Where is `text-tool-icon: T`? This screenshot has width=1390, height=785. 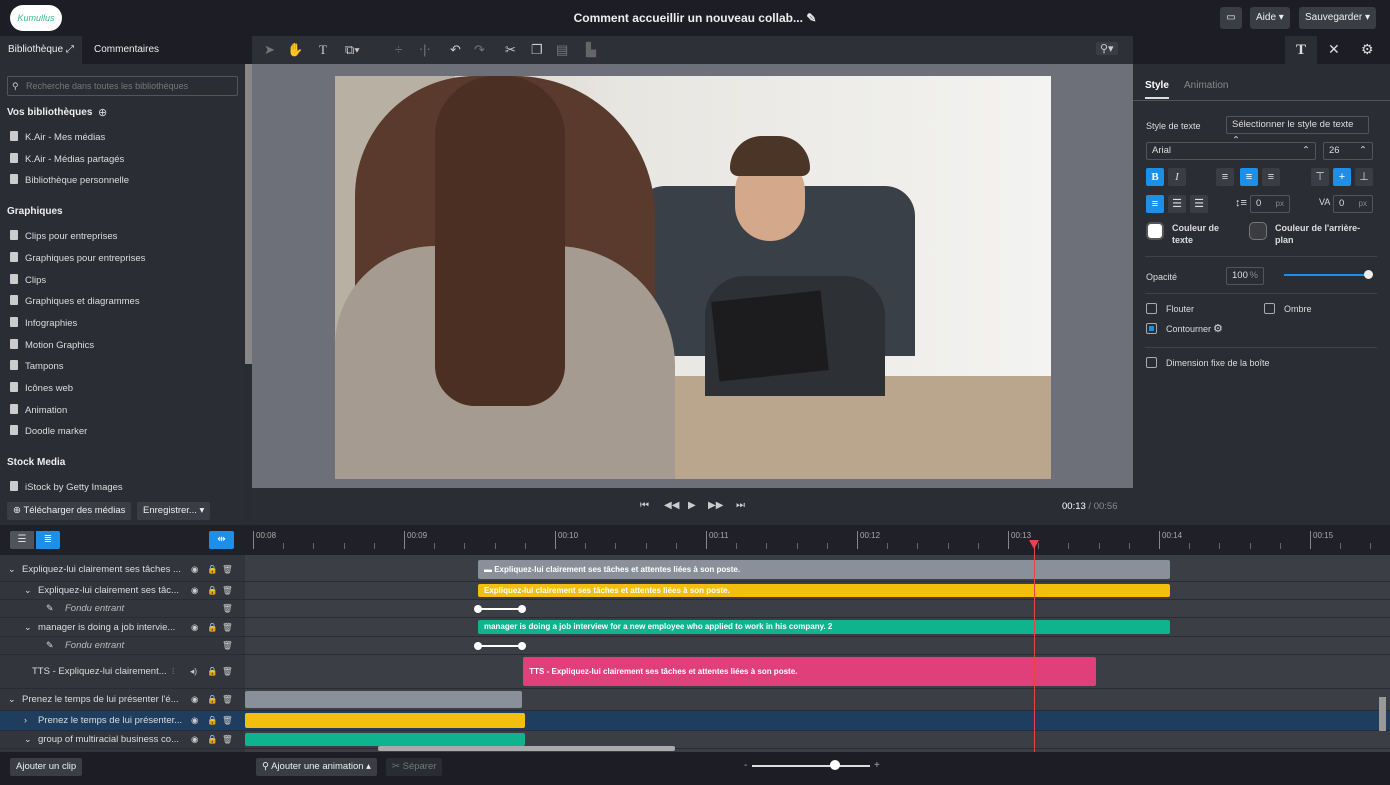
text-tool-icon: T is located at coordinates (323, 50).